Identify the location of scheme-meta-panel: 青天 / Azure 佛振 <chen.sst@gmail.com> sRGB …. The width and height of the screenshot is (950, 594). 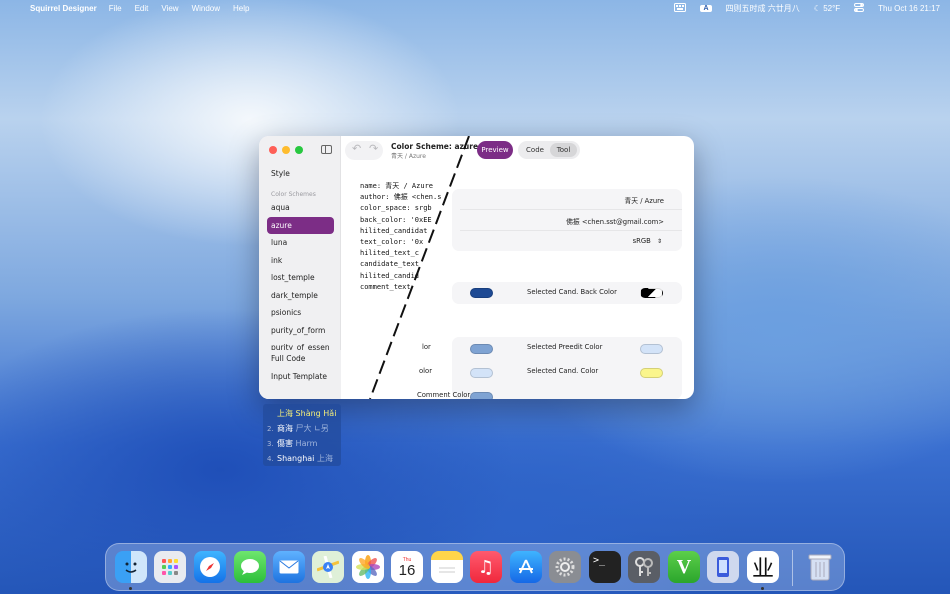
(567, 220).